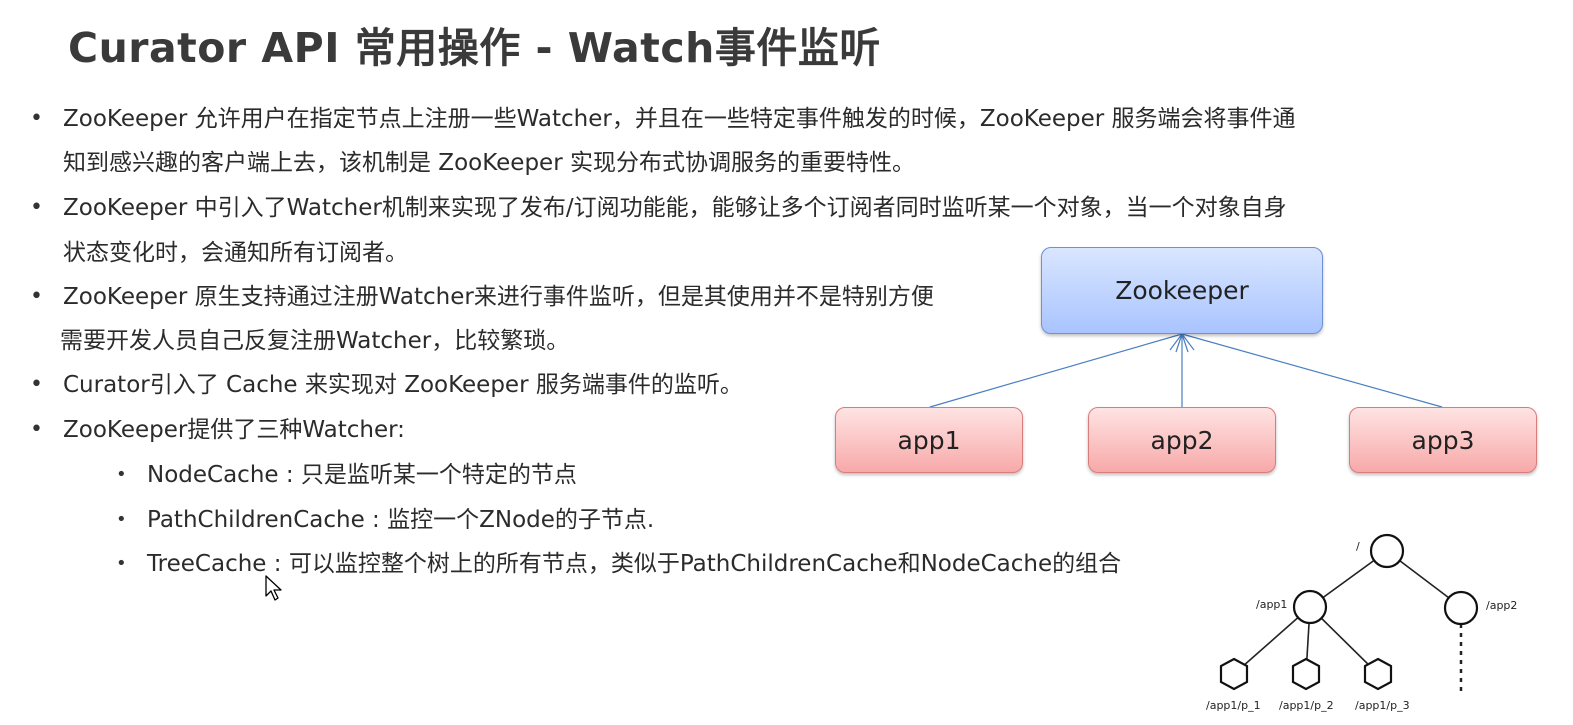  I want to click on page-title: Curator API 常用操作 - Watch事件监听, so click(474, 48).